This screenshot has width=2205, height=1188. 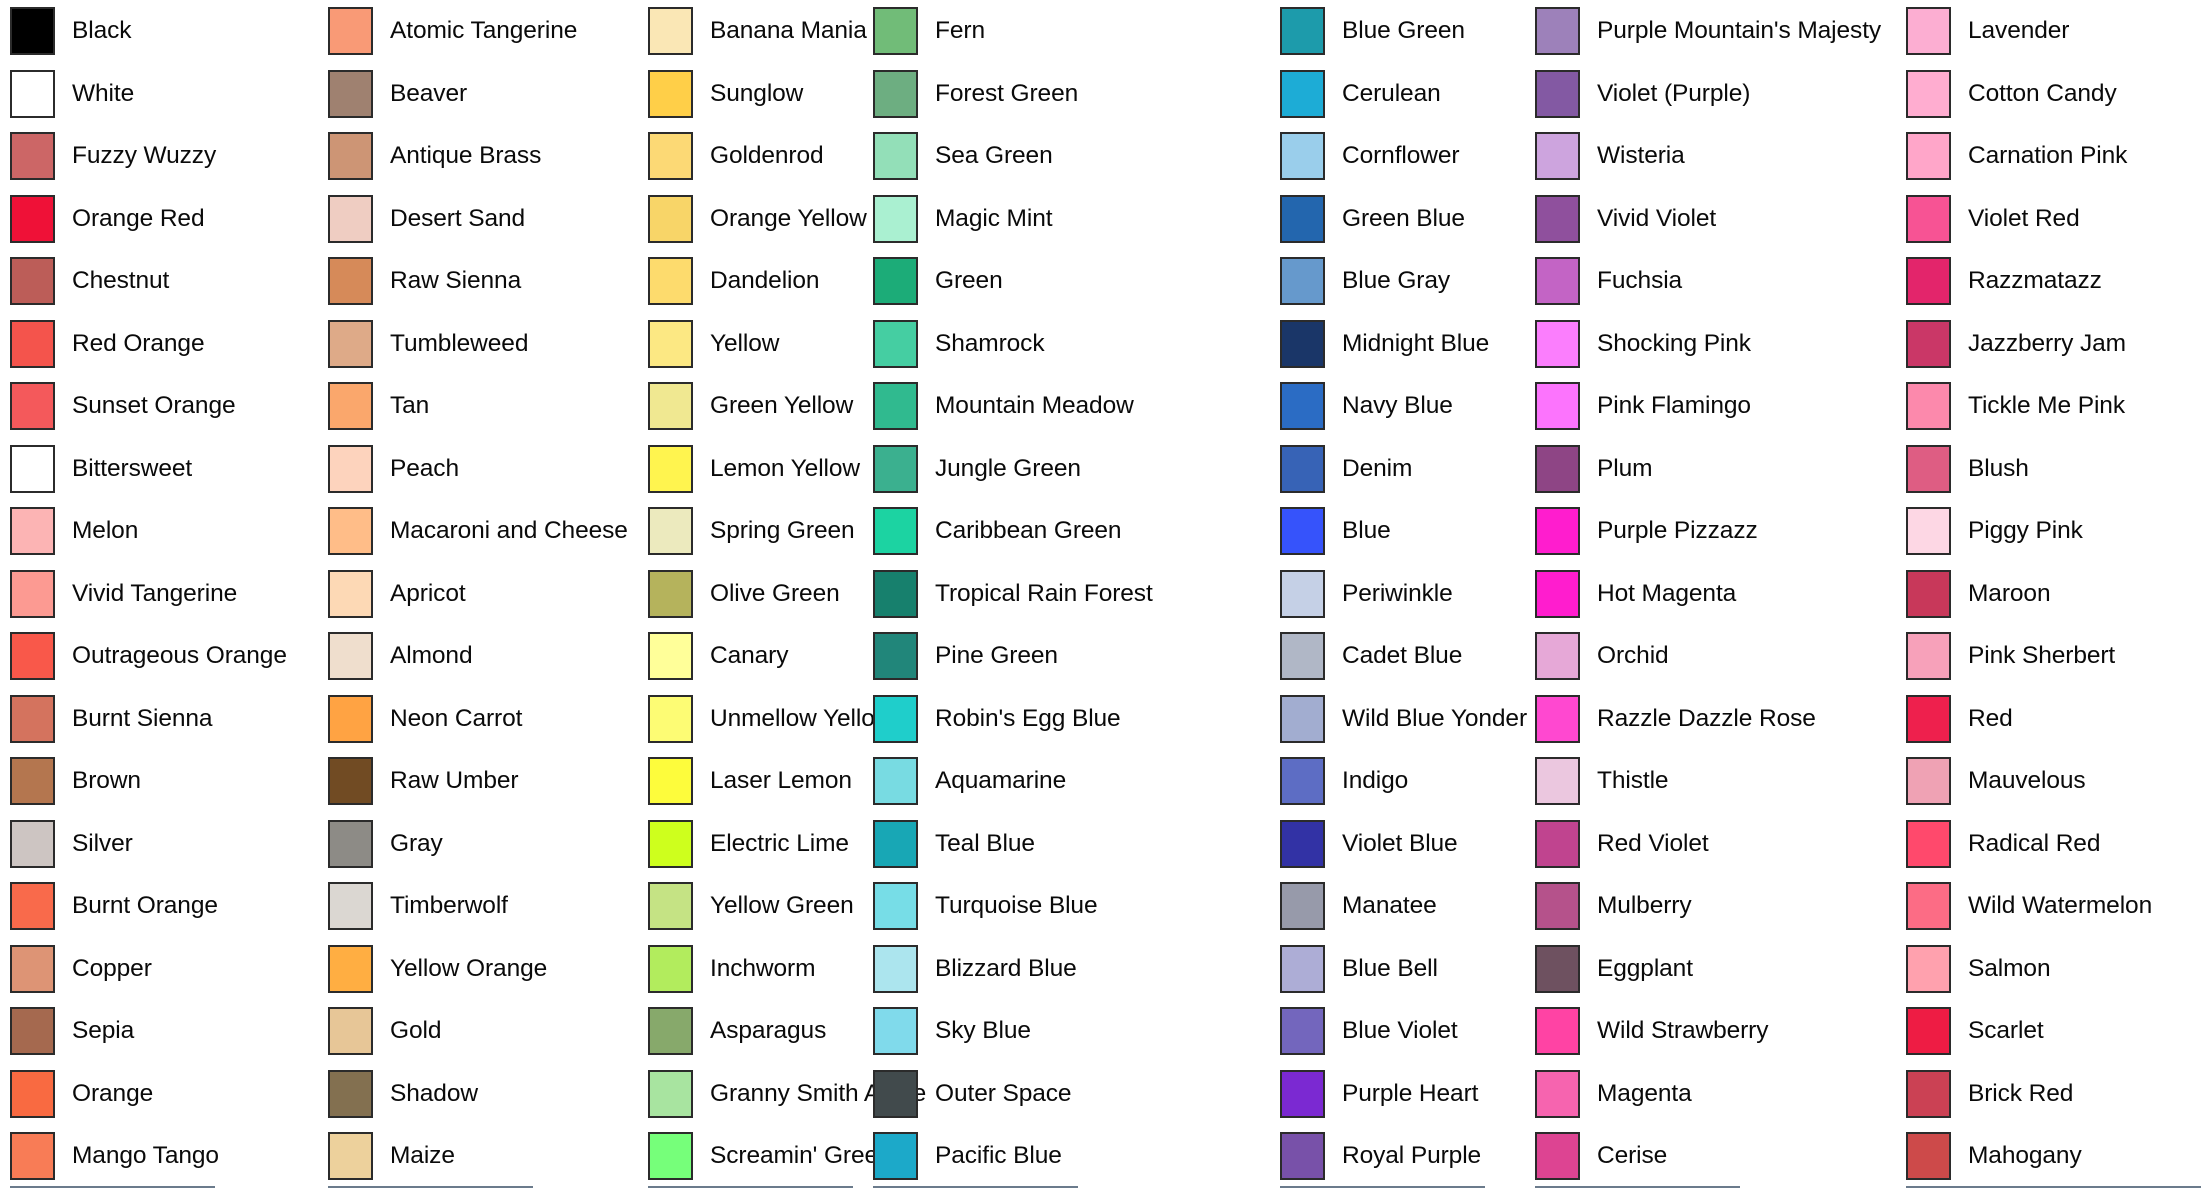 I want to click on swatch-row: Blush, so click(x=2055, y=469).